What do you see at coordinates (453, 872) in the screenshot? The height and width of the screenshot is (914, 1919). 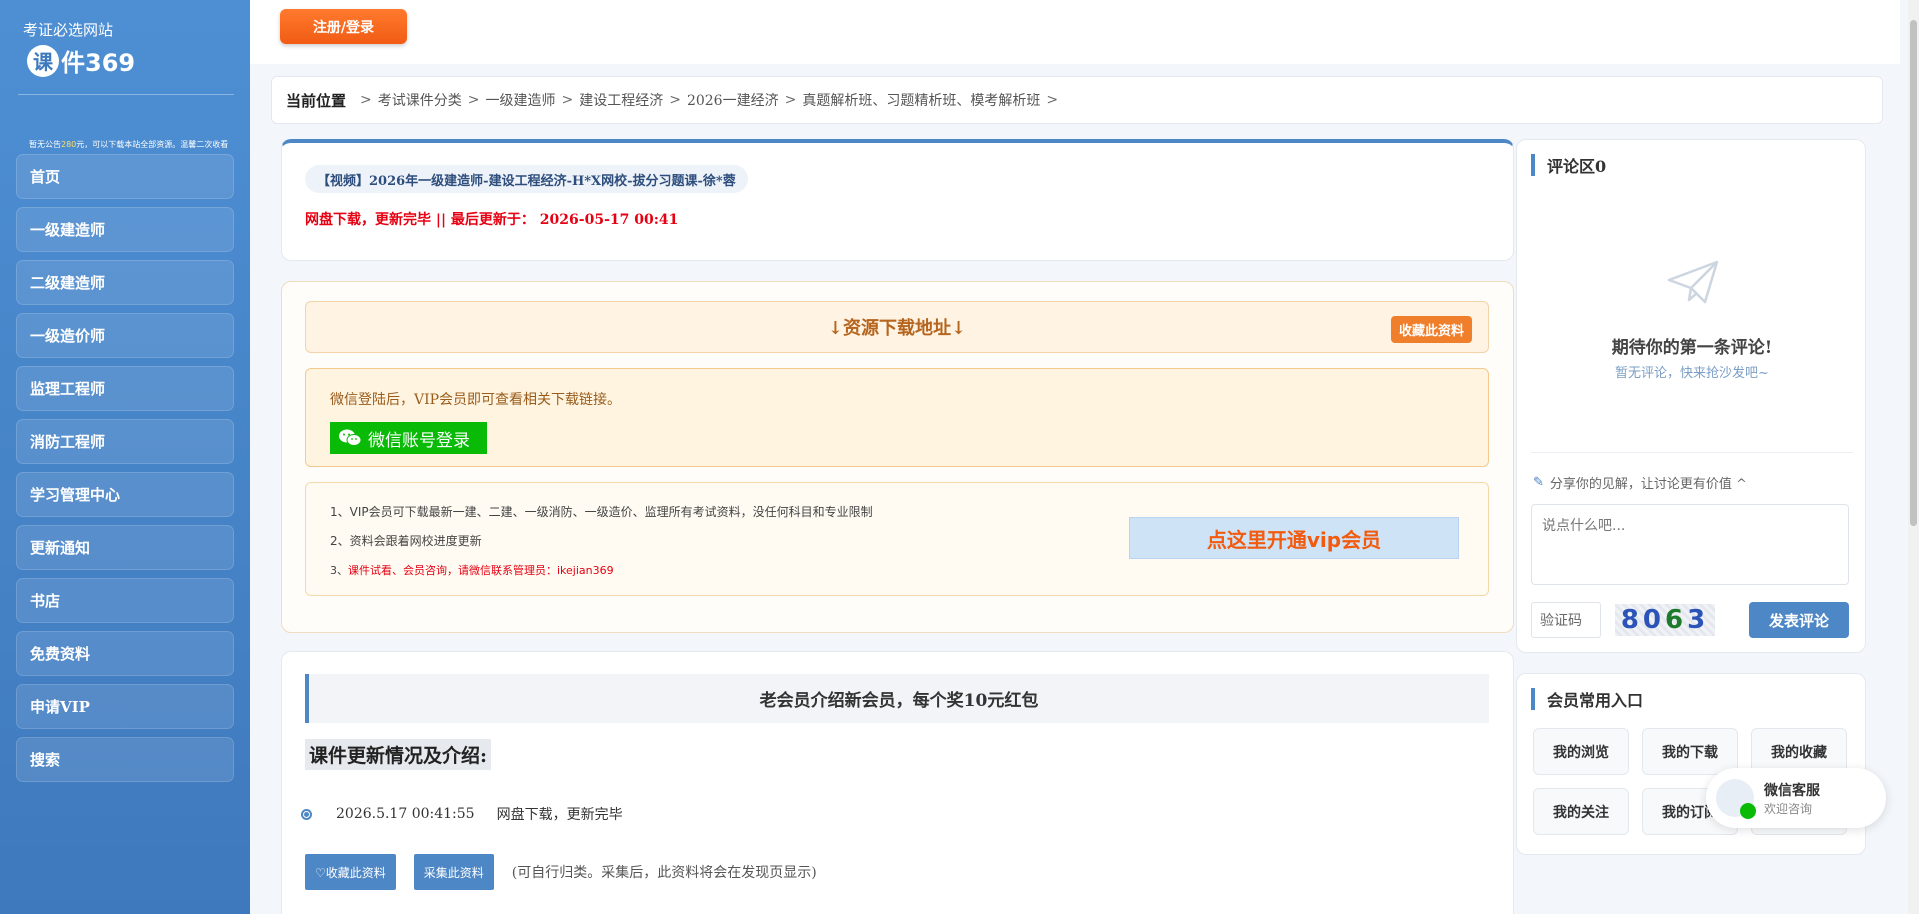 I see `collect-material-button: 采集此资料` at bounding box center [453, 872].